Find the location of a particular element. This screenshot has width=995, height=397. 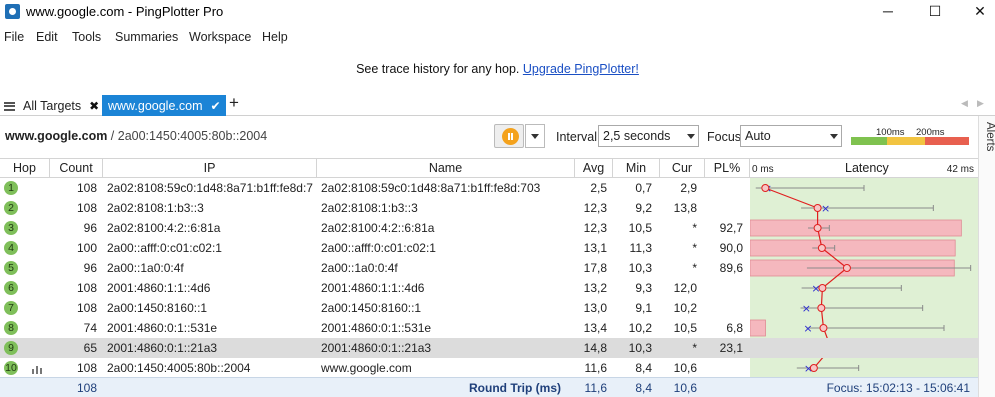

cell-avg: 17,8 is located at coordinates (595, 268).